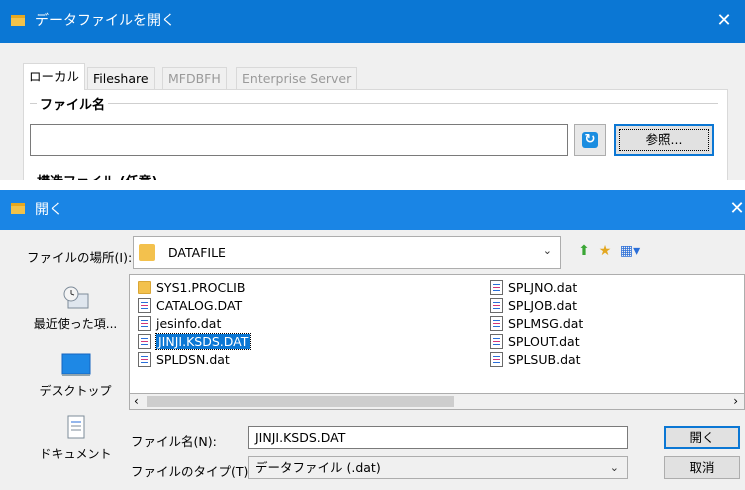 The width and height of the screenshot is (745, 490). What do you see at coordinates (372, 21) in the screenshot?
I see `dialog-title-bar: データファイルを開く ✕` at bounding box center [372, 21].